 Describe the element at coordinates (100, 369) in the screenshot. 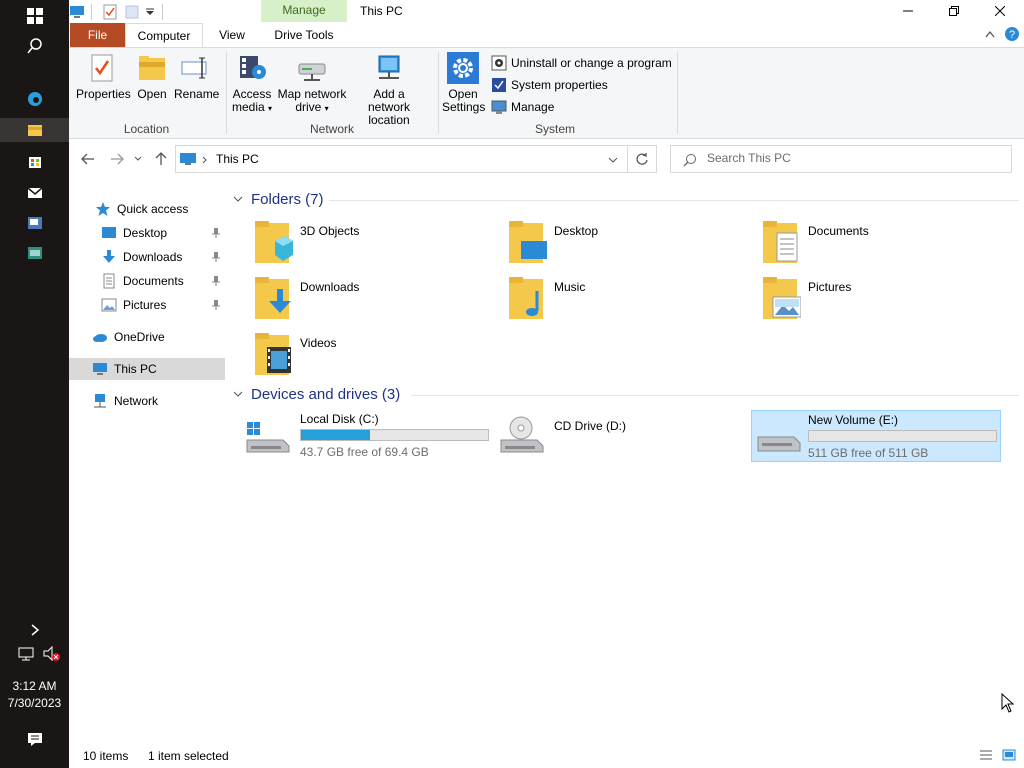

I see `computer-icon` at that location.